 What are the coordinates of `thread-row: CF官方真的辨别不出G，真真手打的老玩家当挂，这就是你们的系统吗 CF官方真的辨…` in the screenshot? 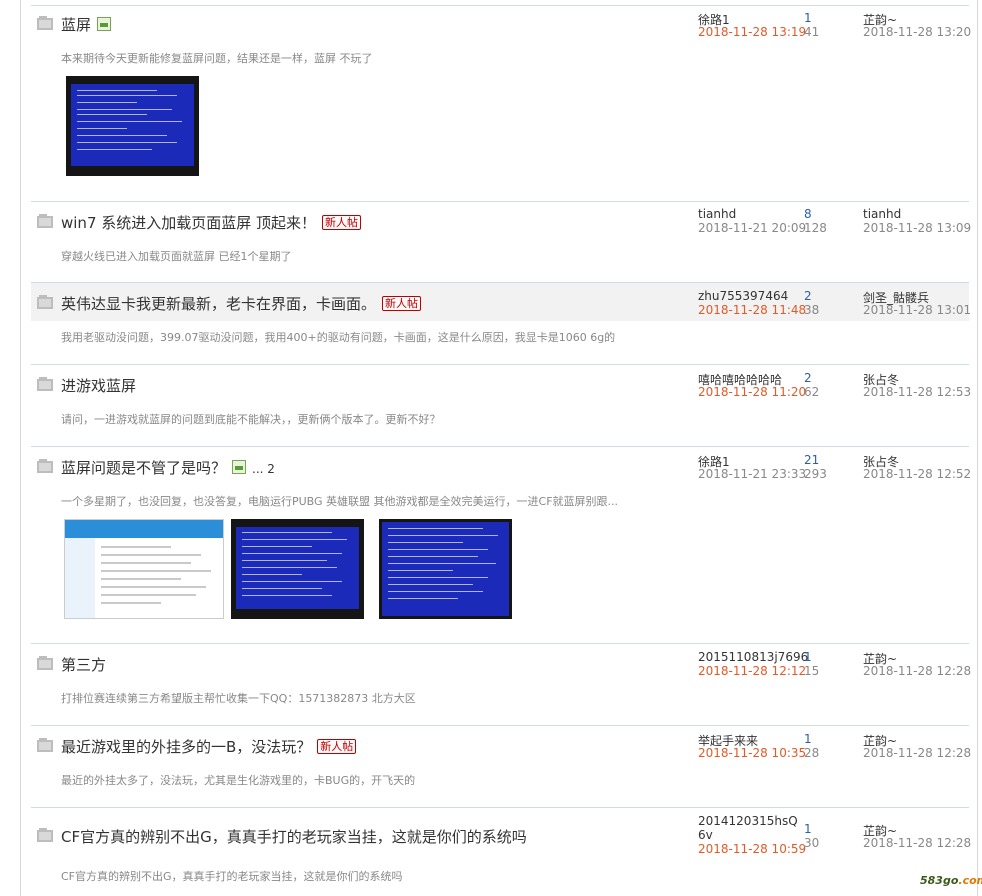 It's located at (501, 852).